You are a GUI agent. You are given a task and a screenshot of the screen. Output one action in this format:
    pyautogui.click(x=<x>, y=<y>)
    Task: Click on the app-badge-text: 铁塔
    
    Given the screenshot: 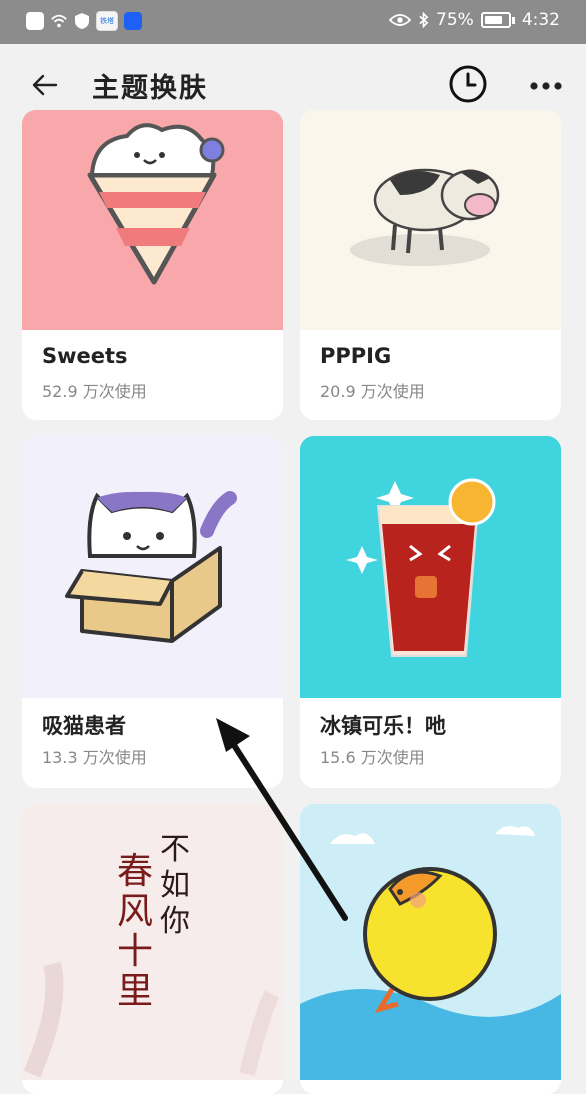 What is the action you would take?
    pyautogui.click(x=107, y=21)
    